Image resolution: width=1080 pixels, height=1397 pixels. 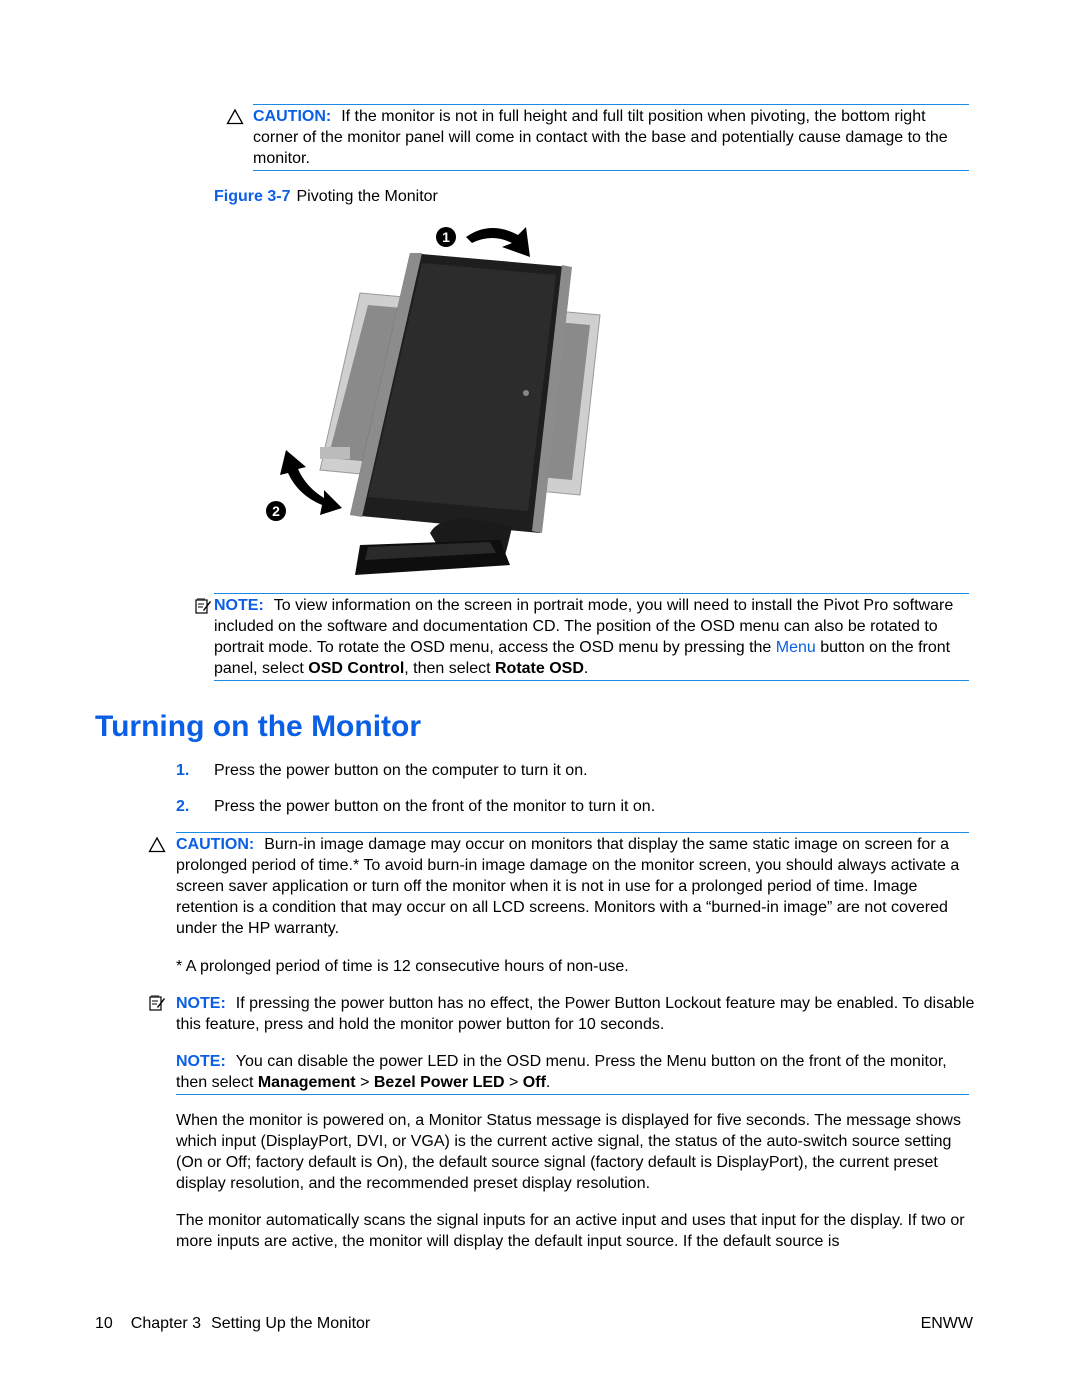 What do you see at coordinates (183, 806) in the screenshot?
I see `step-number: 2.` at bounding box center [183, 806].